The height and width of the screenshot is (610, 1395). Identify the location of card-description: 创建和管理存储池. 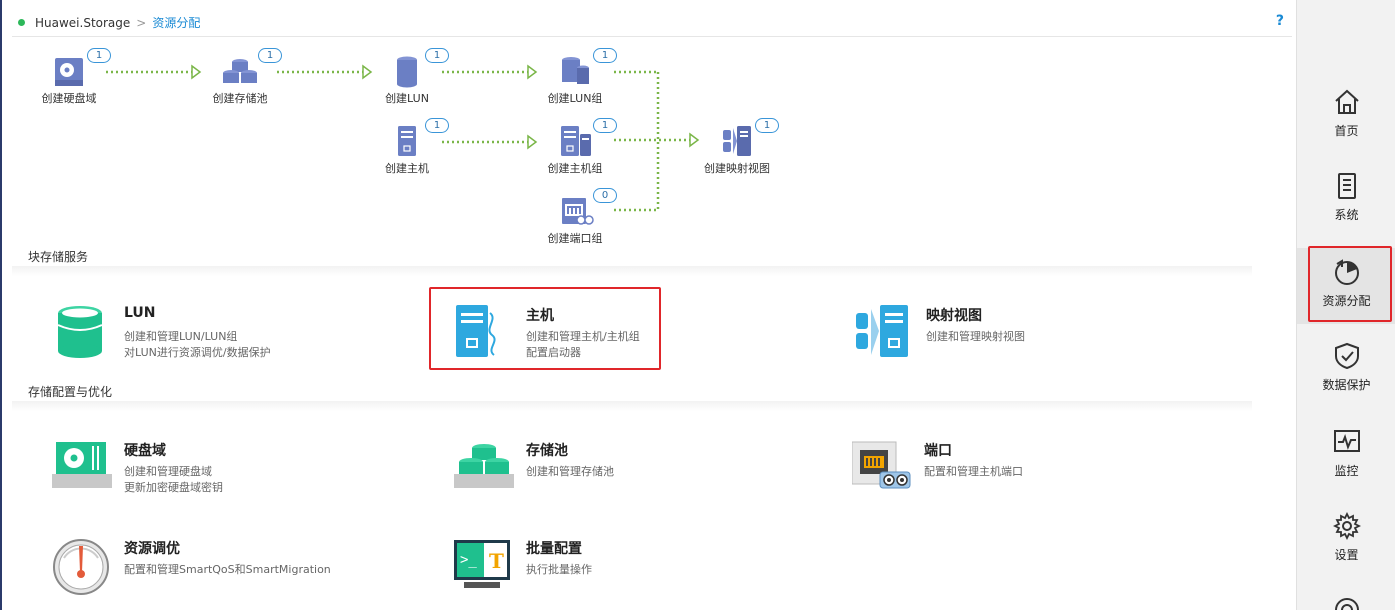
(570, 472).